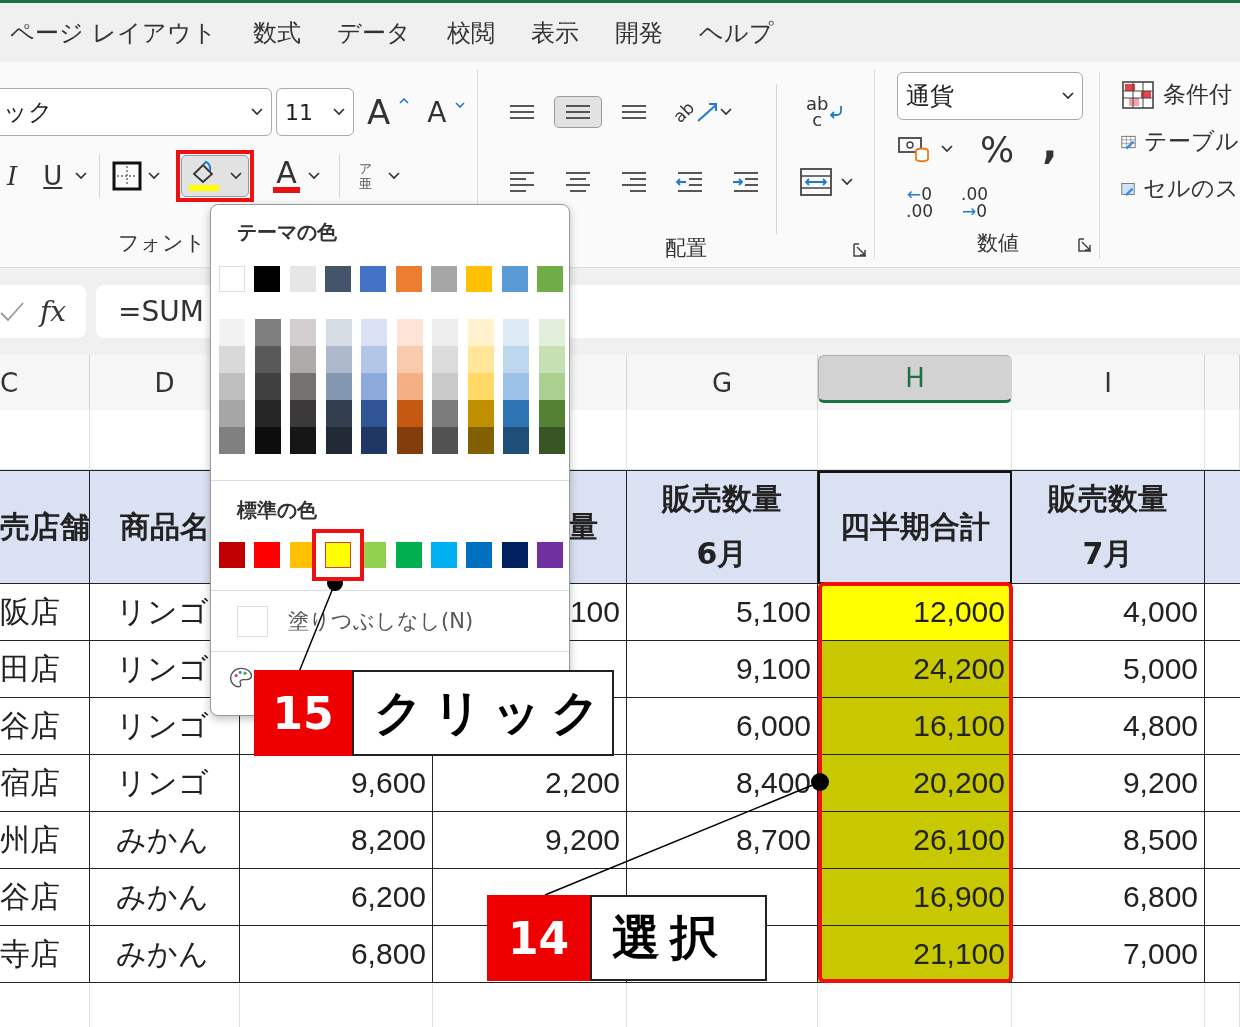 This screenshot has width=1240, height=1027. Describe the element at coordinates (1045, 149) in the screenshot. I see `comma-style-button: ,` at that location.